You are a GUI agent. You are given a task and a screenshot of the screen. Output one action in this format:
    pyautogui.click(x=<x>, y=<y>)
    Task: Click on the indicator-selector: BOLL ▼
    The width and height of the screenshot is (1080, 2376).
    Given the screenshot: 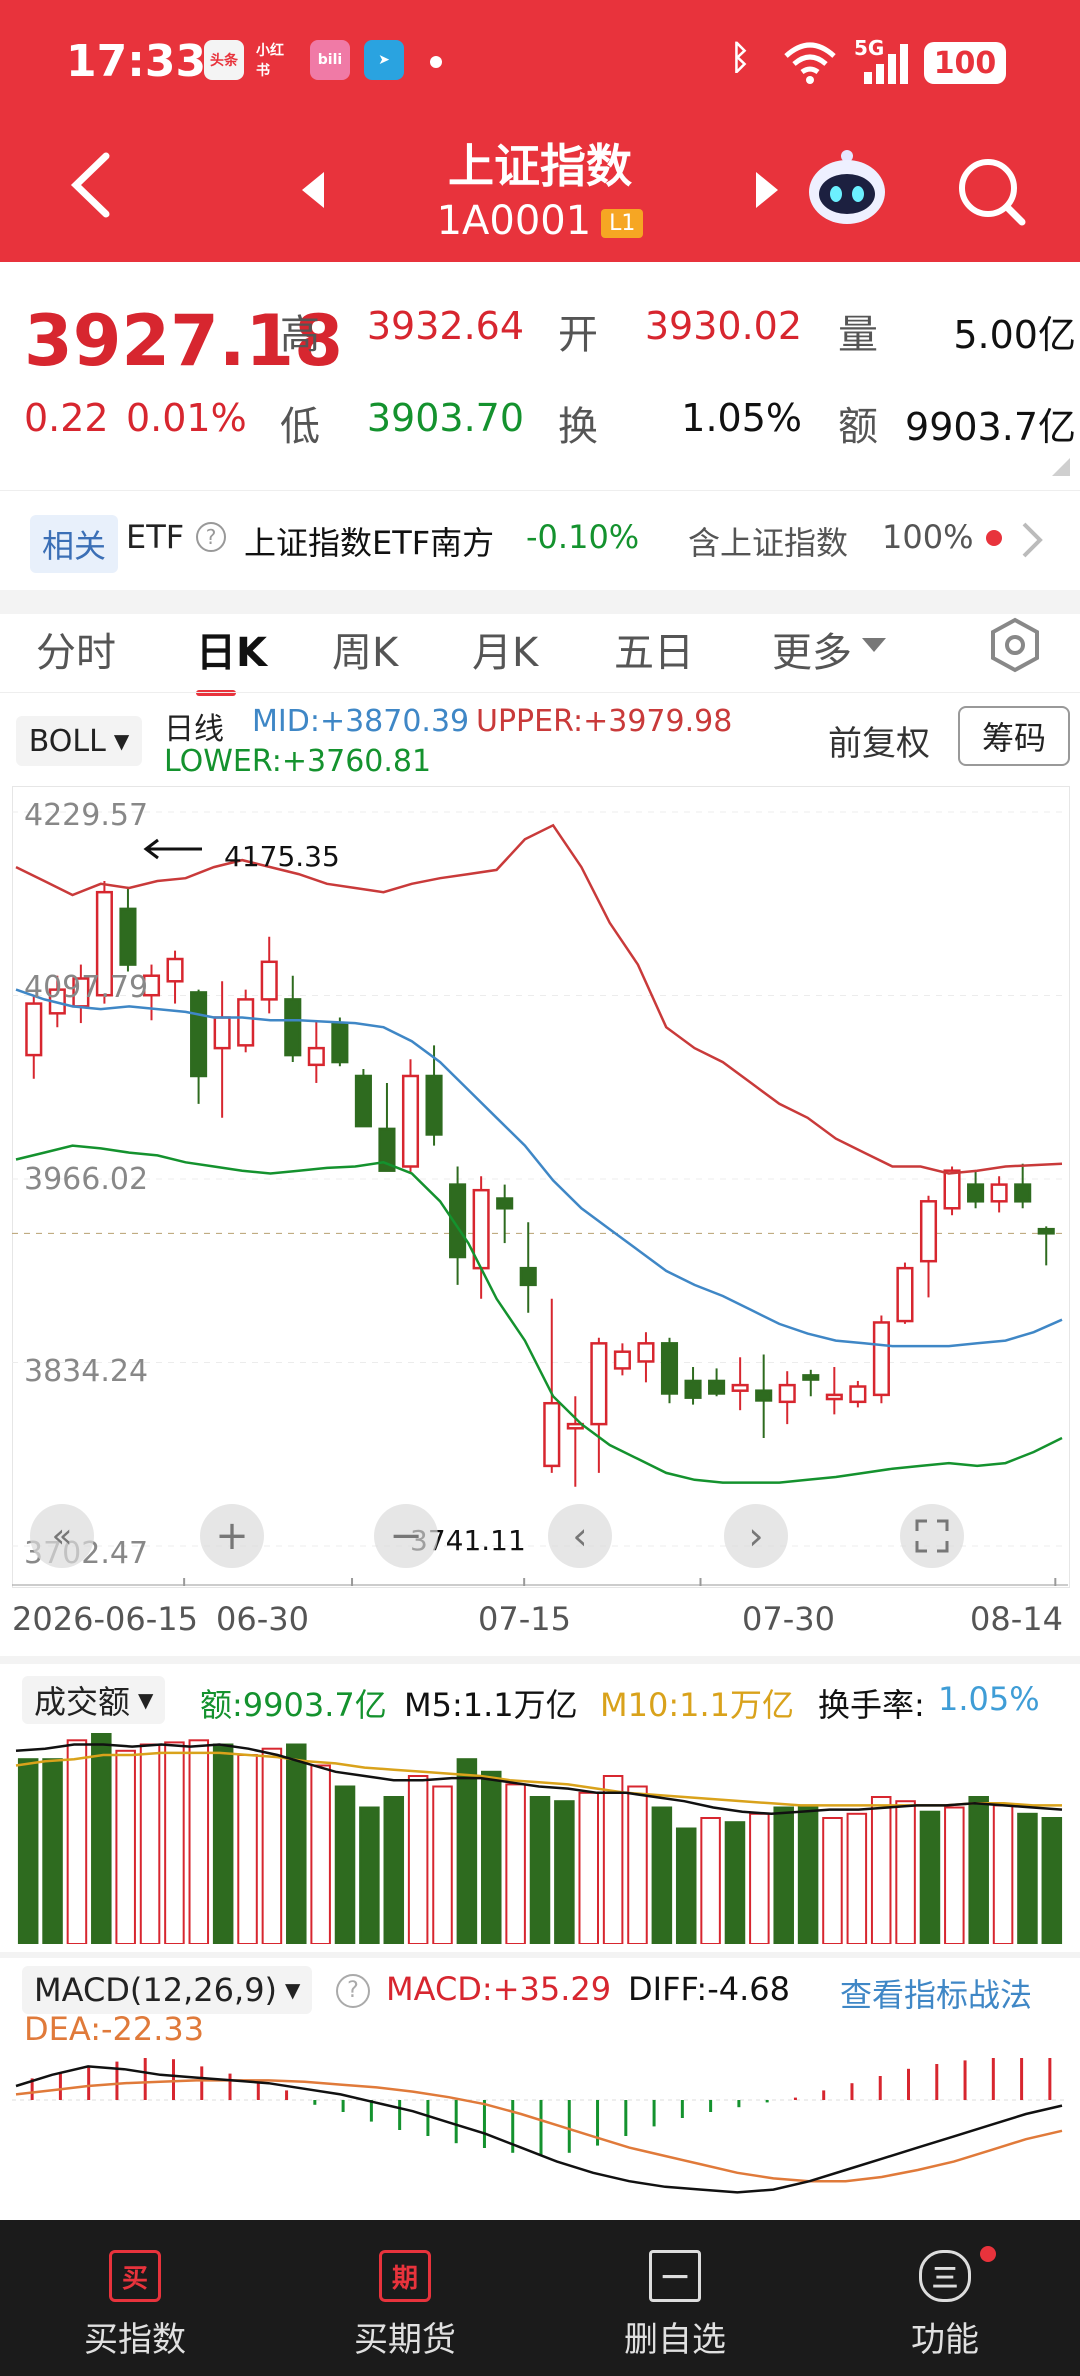 What is the action you would take?
    pyautogui.click(x=79, y=741)
    